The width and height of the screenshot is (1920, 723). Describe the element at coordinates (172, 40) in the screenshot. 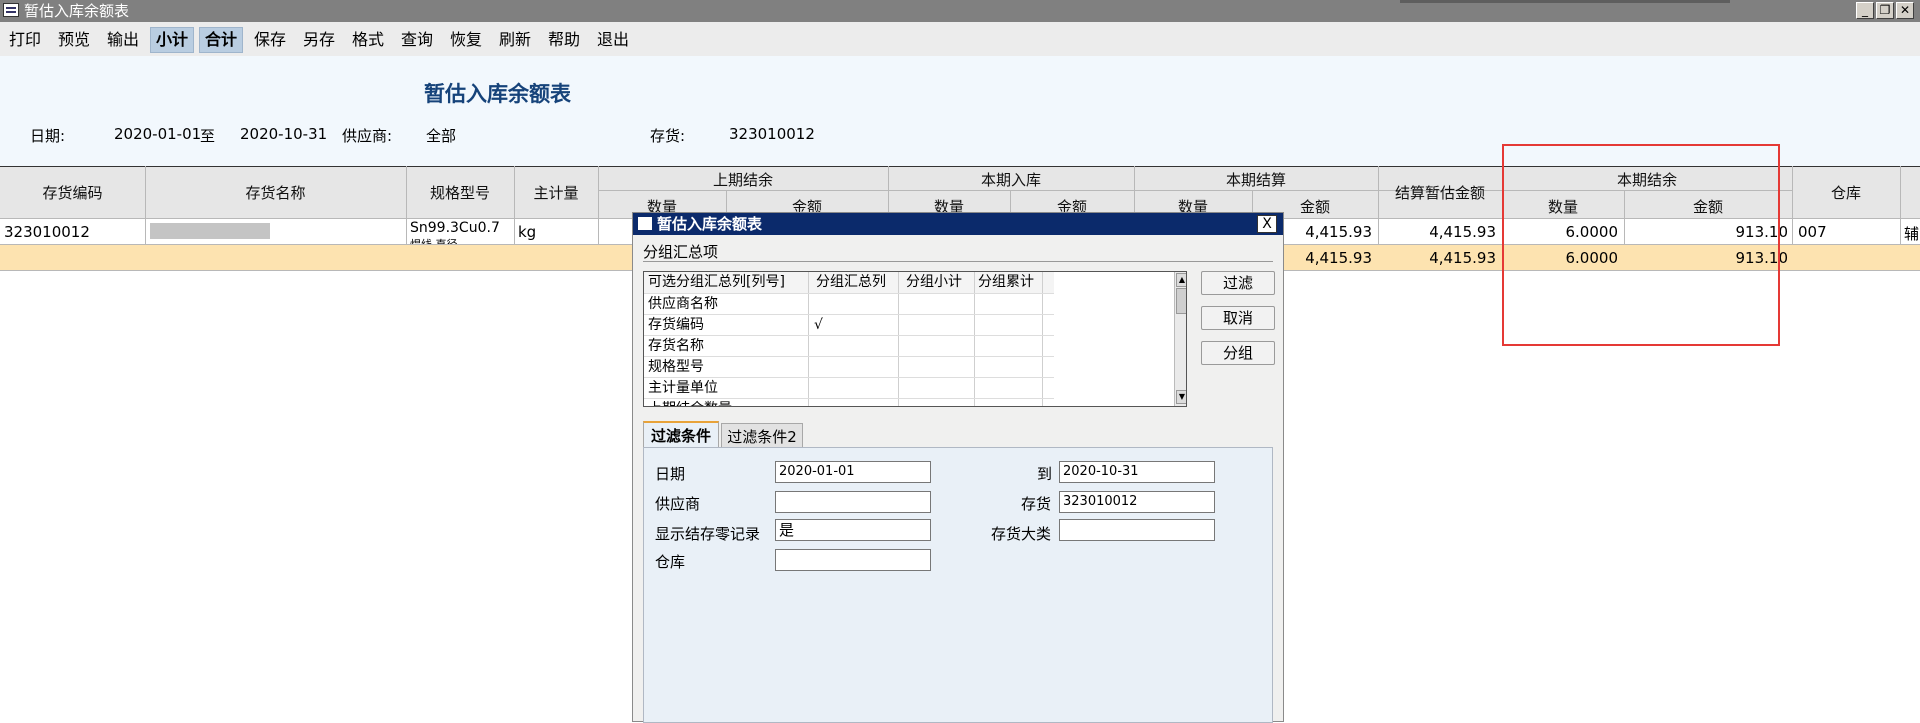

I see `subtotal-button: 小计` at that location.